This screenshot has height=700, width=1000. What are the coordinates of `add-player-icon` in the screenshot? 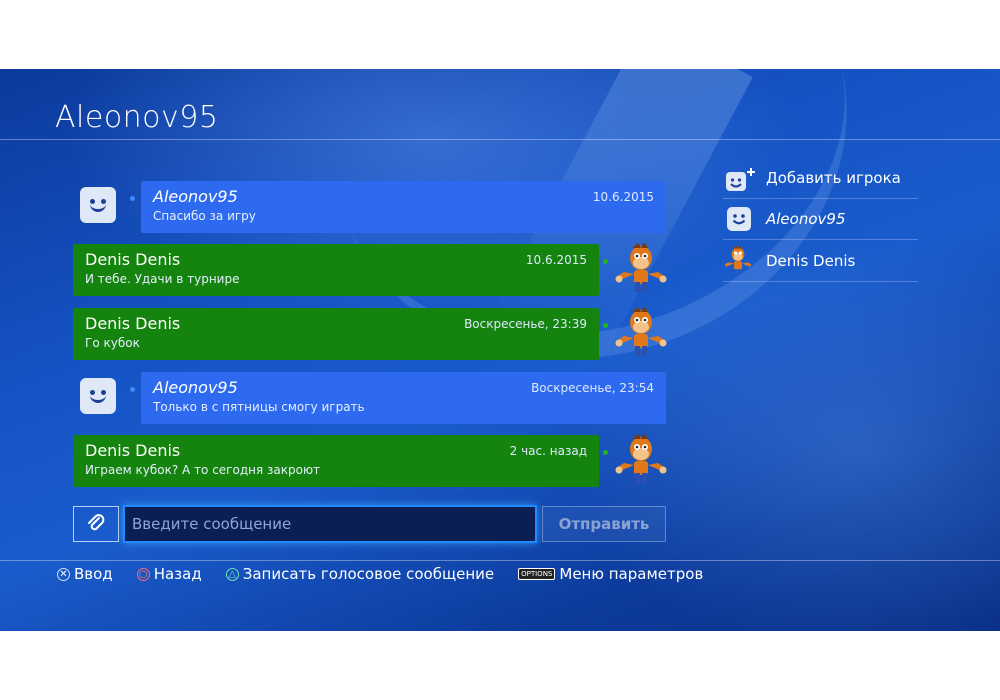 It's located at (740, 179).